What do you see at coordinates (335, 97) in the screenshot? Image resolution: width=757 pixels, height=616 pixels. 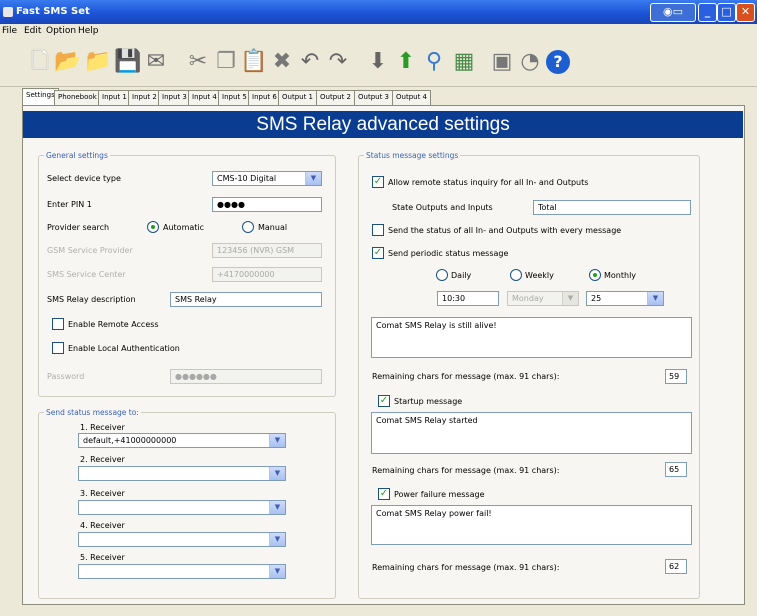 I see `tab-output-2: Output 2` at bounding box center [335, 97].